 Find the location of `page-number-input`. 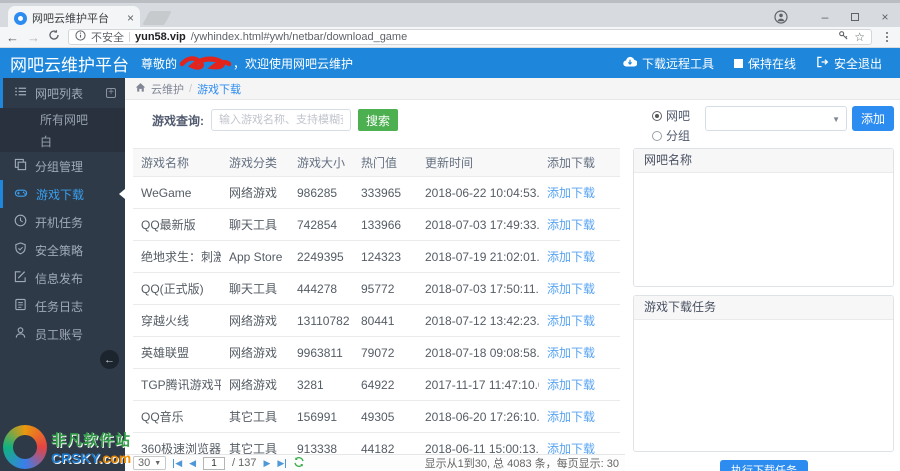

page-number-input is located at coordinates (214, 463).